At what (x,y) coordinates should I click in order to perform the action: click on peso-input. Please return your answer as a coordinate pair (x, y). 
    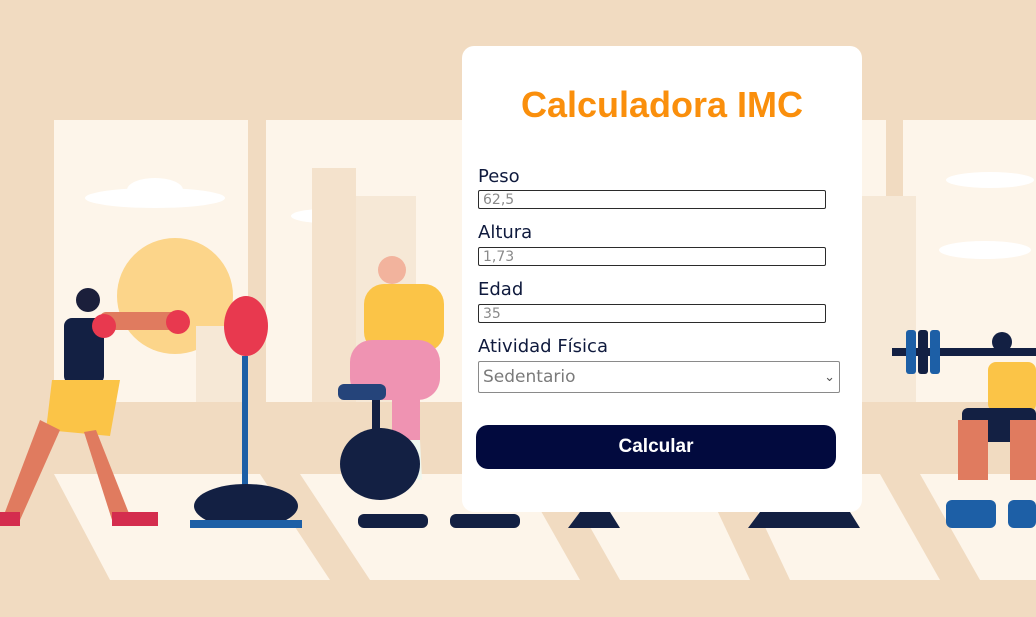
    Looking at the image, I should click on (652, 199).